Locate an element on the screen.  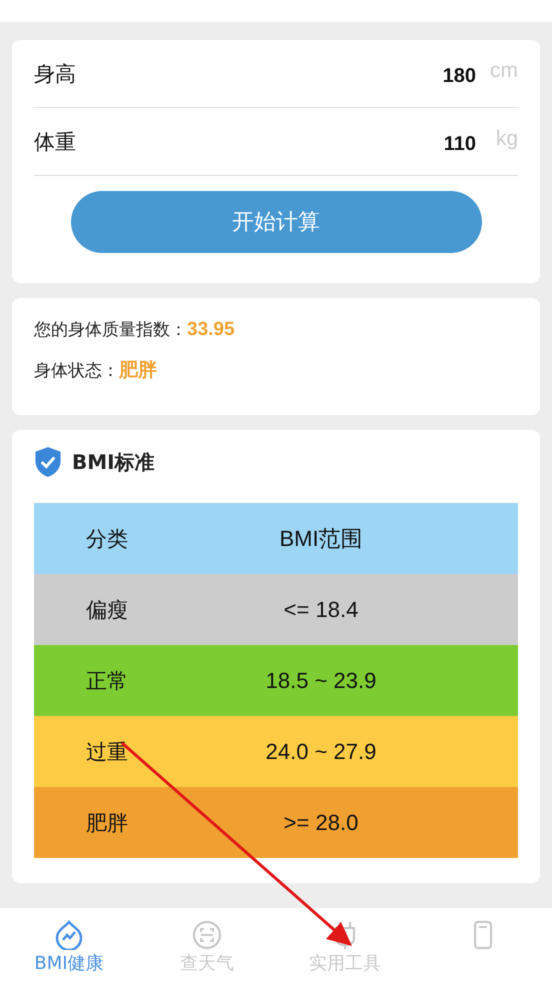
field-label: 体重 is located at coordinates (55, 142).